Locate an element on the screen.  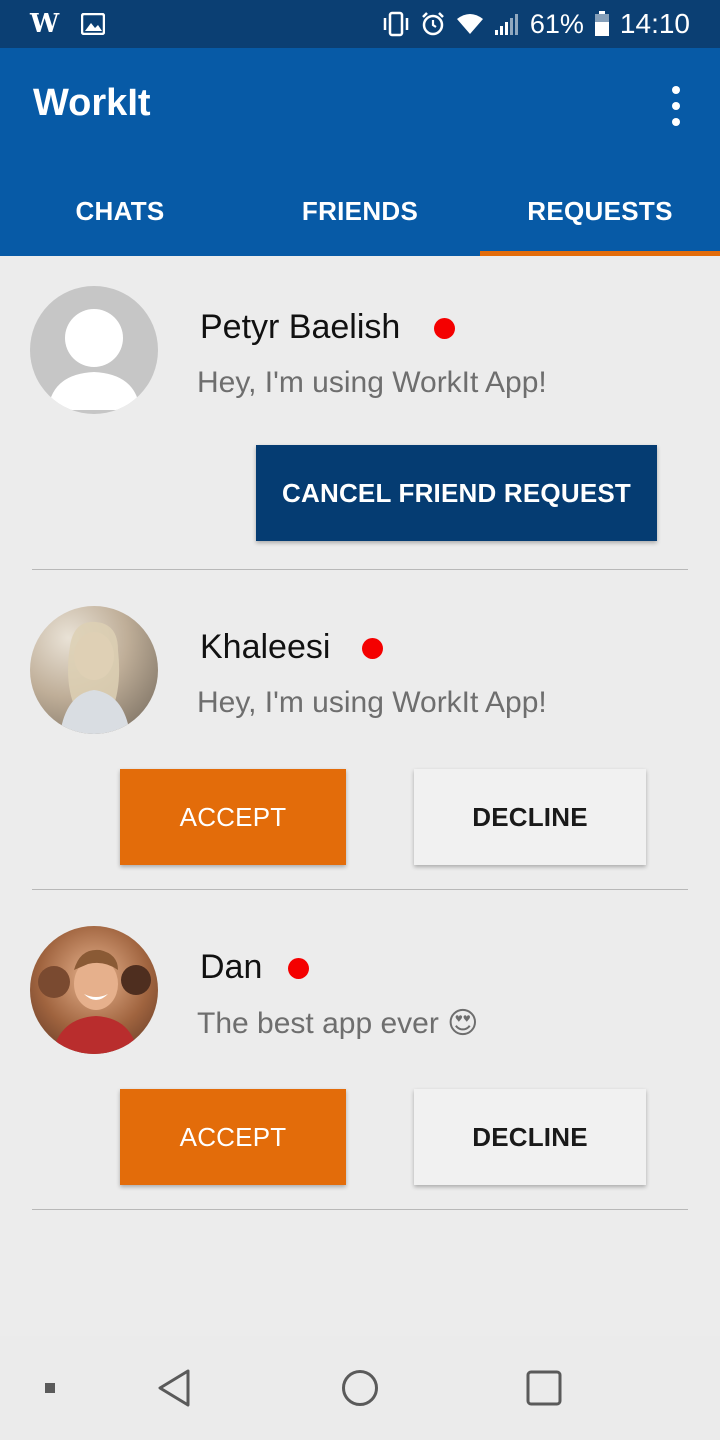
user-name: Dan is located at coordinates (231, 967).